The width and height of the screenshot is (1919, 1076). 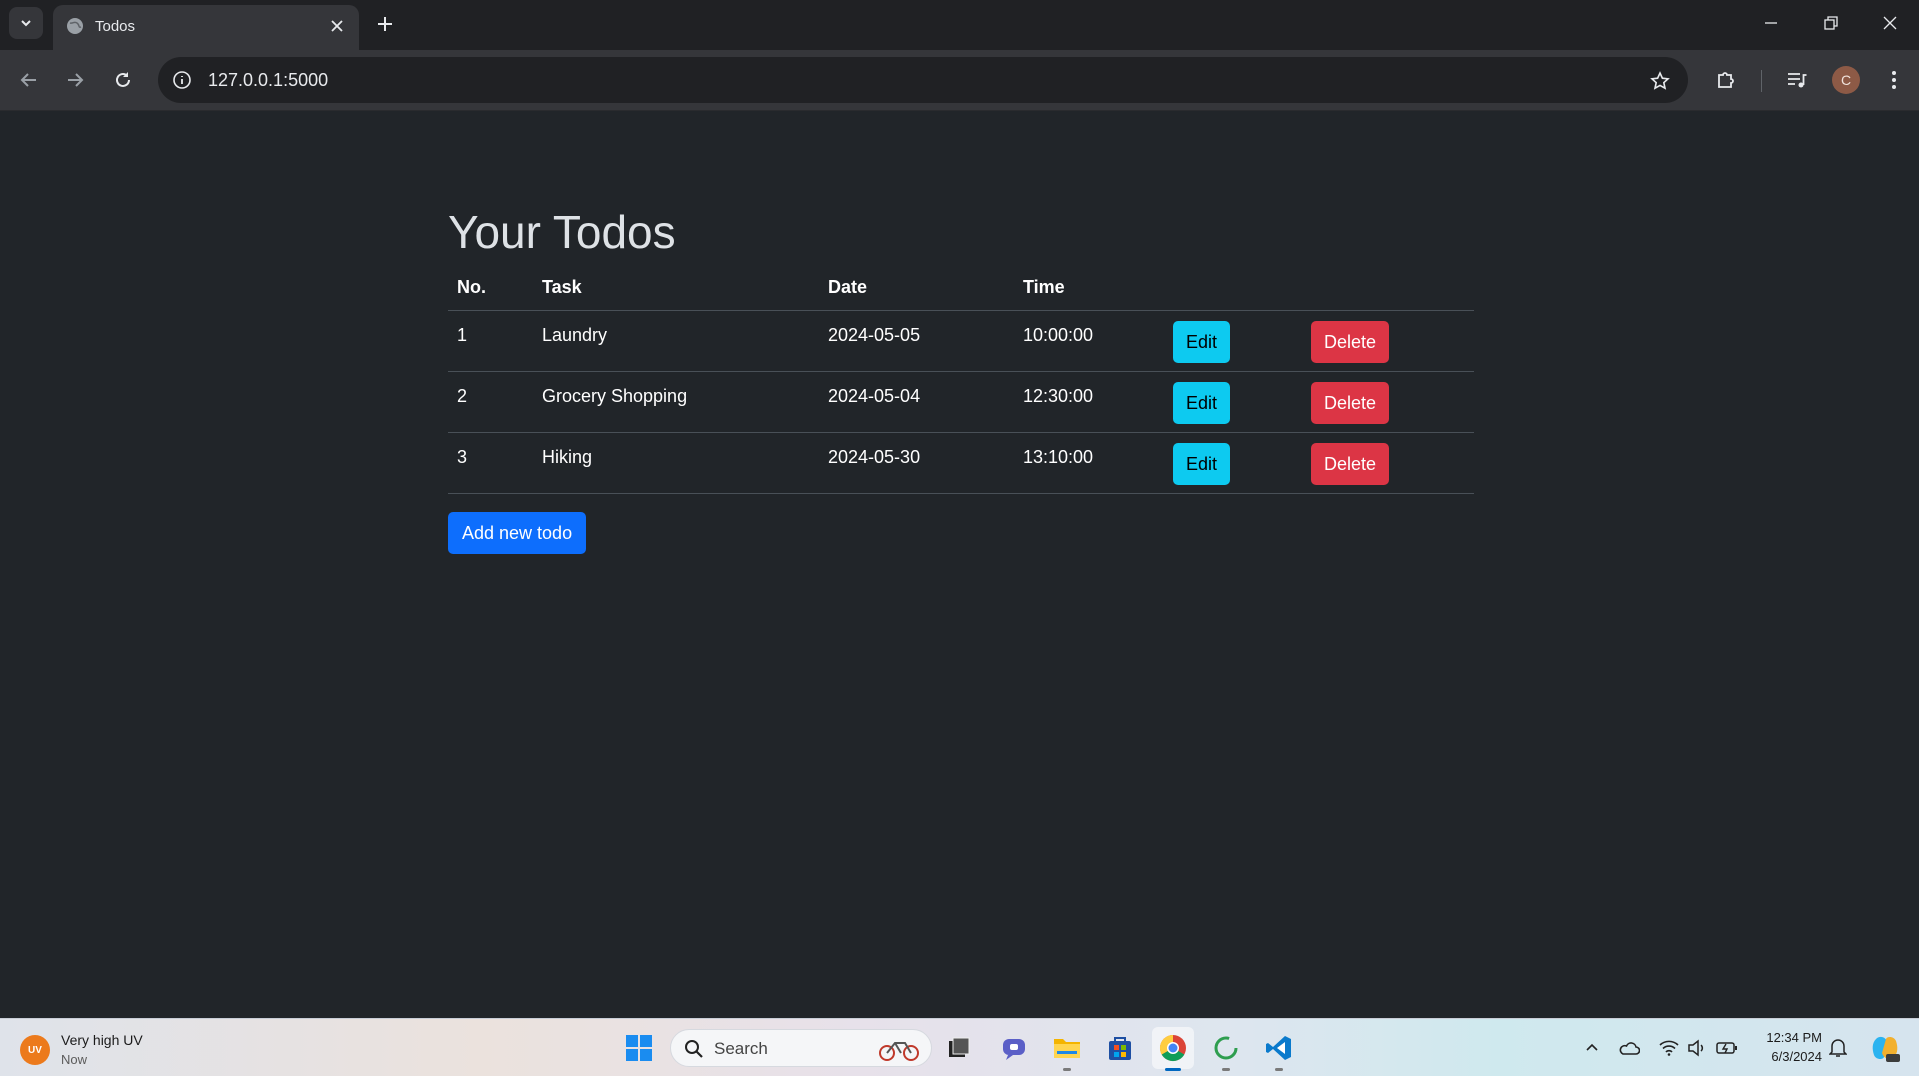 What do you see at coordinates (490, 288) in the screenshot?
I see `column-header-no: No.` at bounding box center [490, 288].